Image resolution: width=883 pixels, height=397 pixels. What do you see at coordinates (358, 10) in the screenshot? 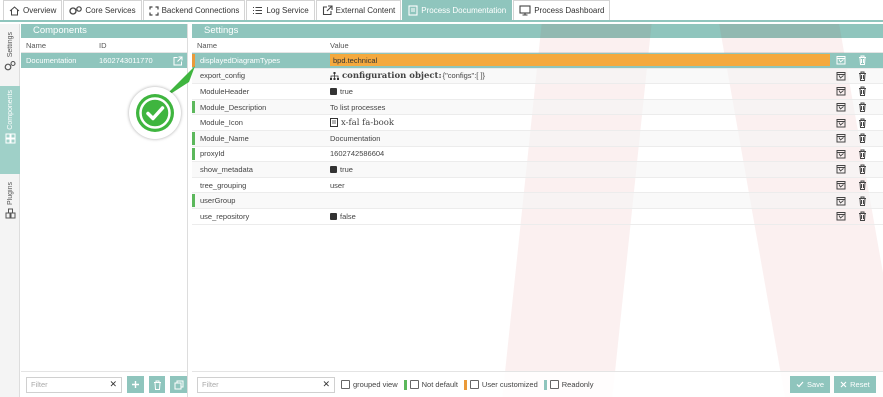
I see `tab-external-content: External Content` at bounding box center [358, 10].